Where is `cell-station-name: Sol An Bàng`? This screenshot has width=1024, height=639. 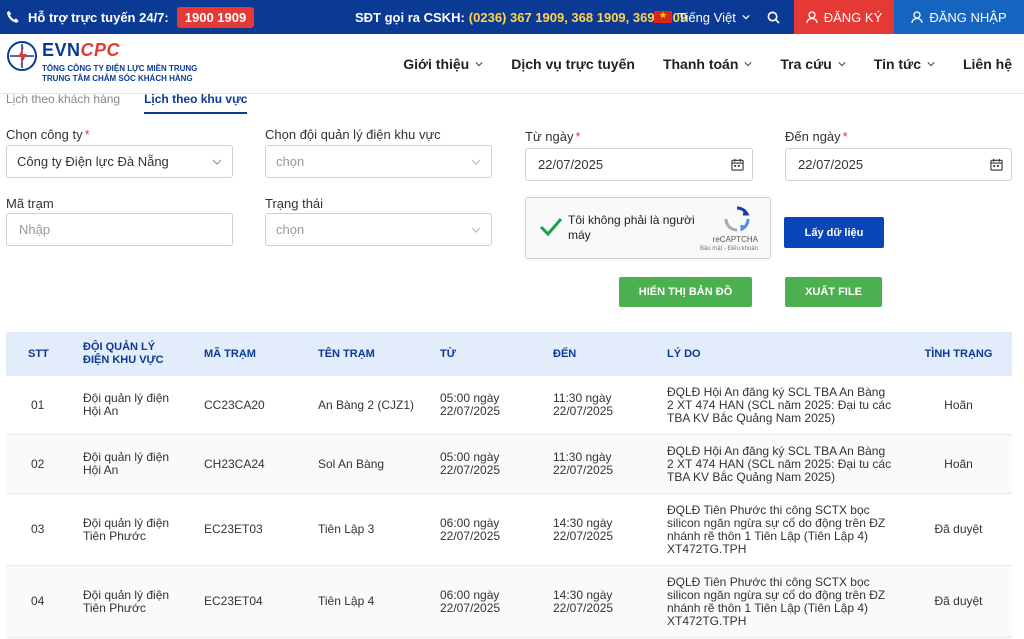
cell-station-name: Sol An Bàng is located at coordinates (351, 463).